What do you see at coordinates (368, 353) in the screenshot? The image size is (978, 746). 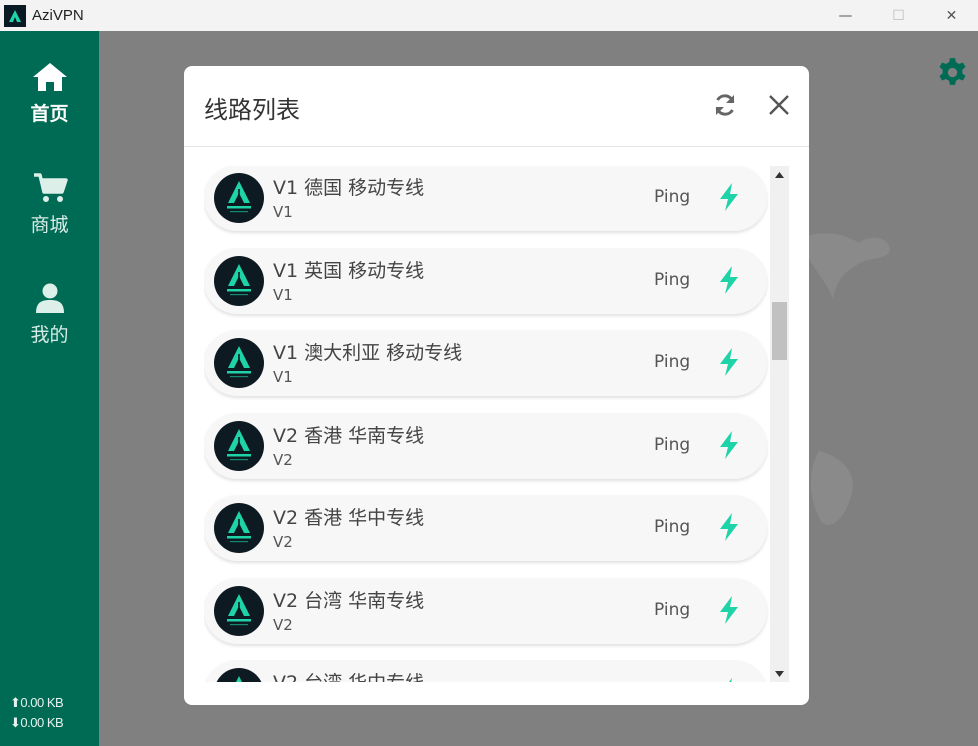 I see `server-name: V1 澳大利亚 移动专线` at bounding box center [368, 353].